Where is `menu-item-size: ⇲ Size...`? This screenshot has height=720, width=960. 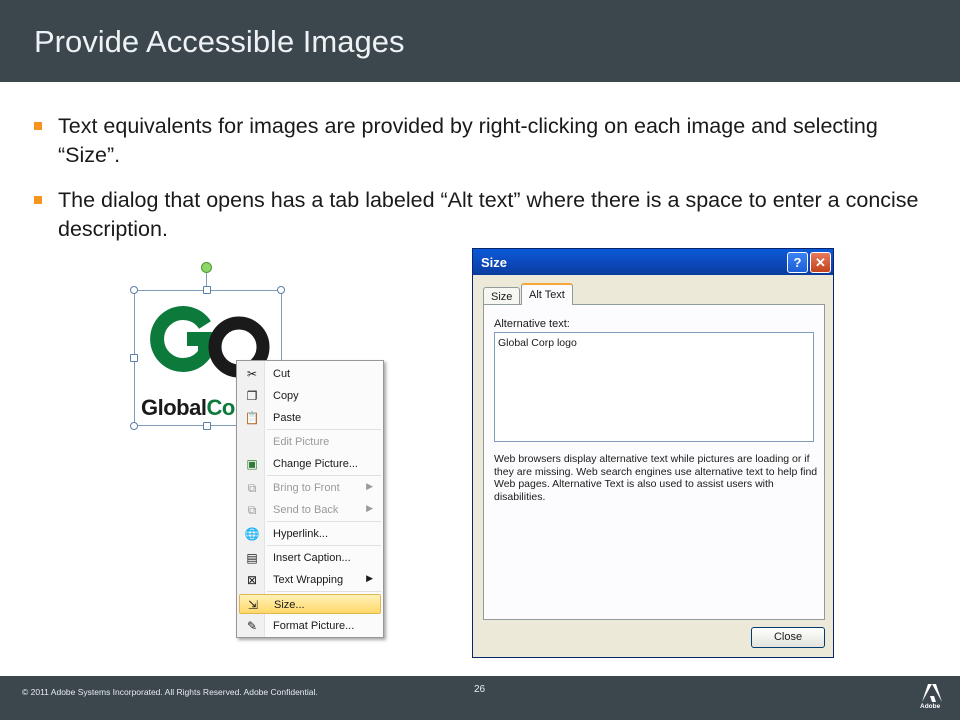 menu-item-size: ⇲ Size... is located at coordinates (310, 604).